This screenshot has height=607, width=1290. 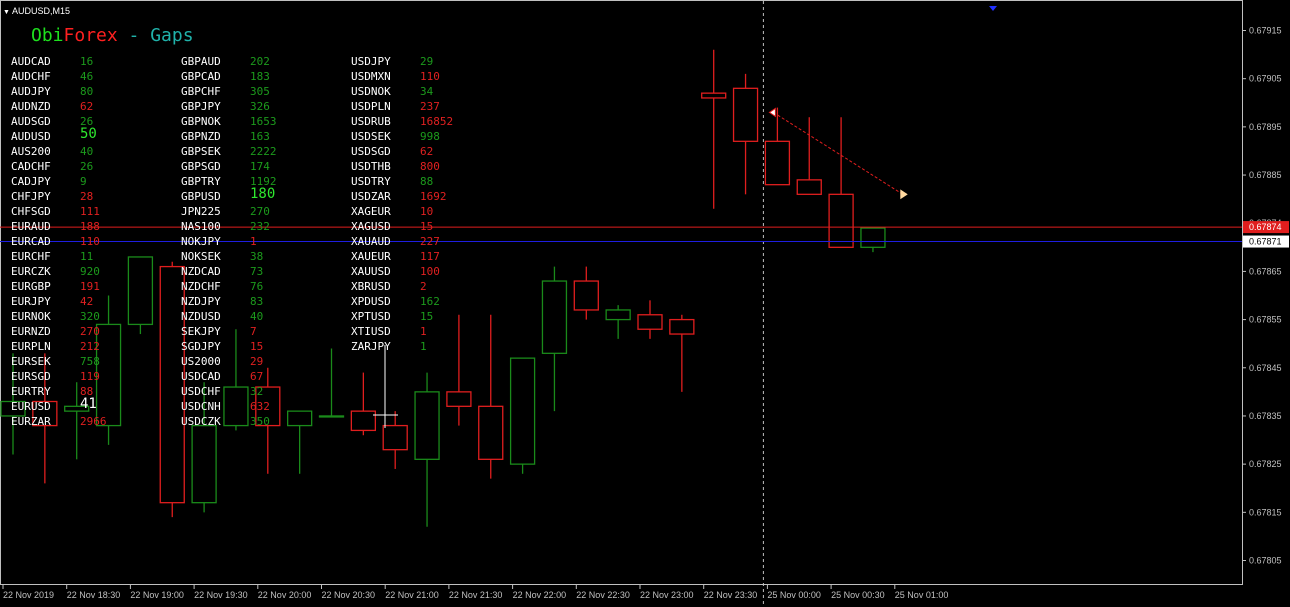 What do you see at coordinates (260, 61) in the screenshot?
I see `gap-value: 202` at bounding box center [260, 61].